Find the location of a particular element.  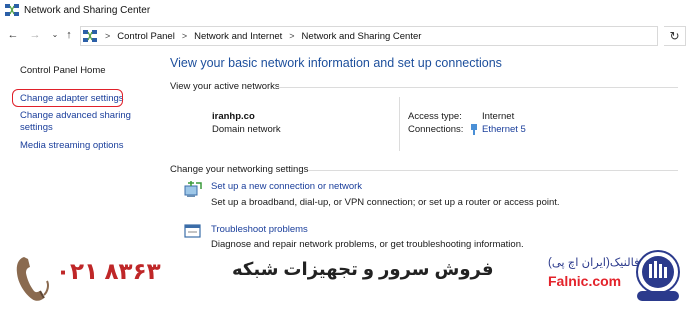

task-link-new-connection: Set up a new connection or network is located at coordinates (286, 186).